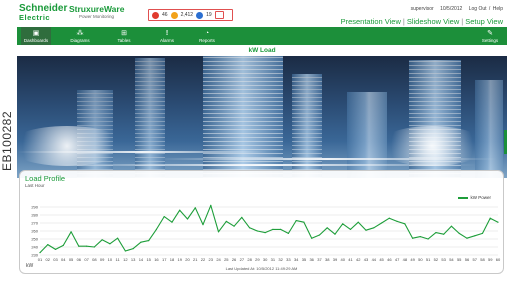 This screenshot has height=281, width=507. I want to click on x-tick-label: 11, so click(118, 259).